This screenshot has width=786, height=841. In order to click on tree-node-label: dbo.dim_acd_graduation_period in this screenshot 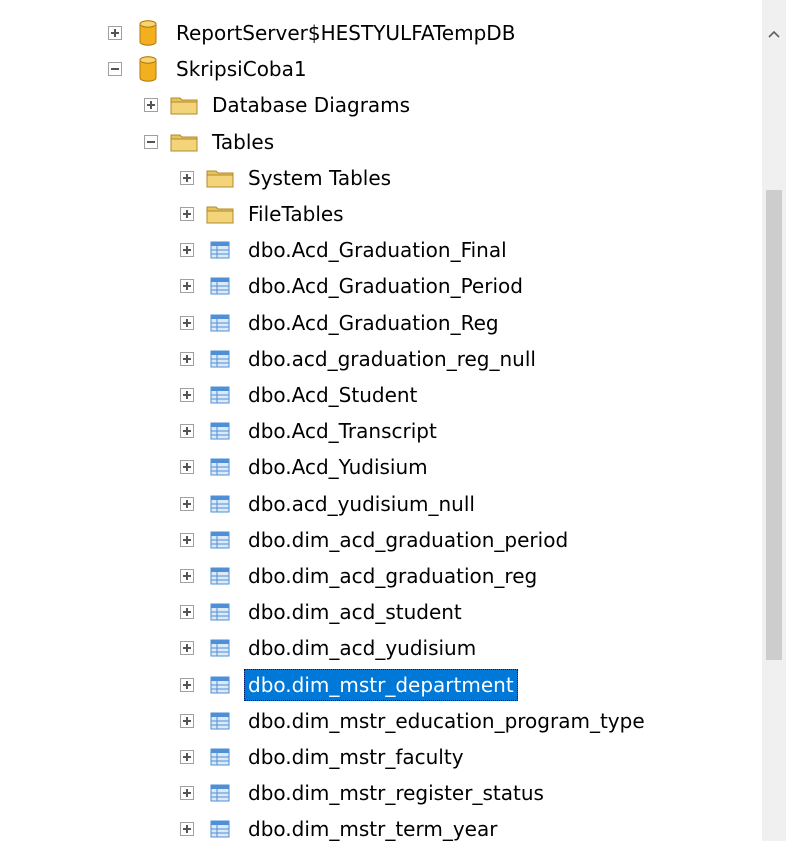, I will do `click(408, 540)`.